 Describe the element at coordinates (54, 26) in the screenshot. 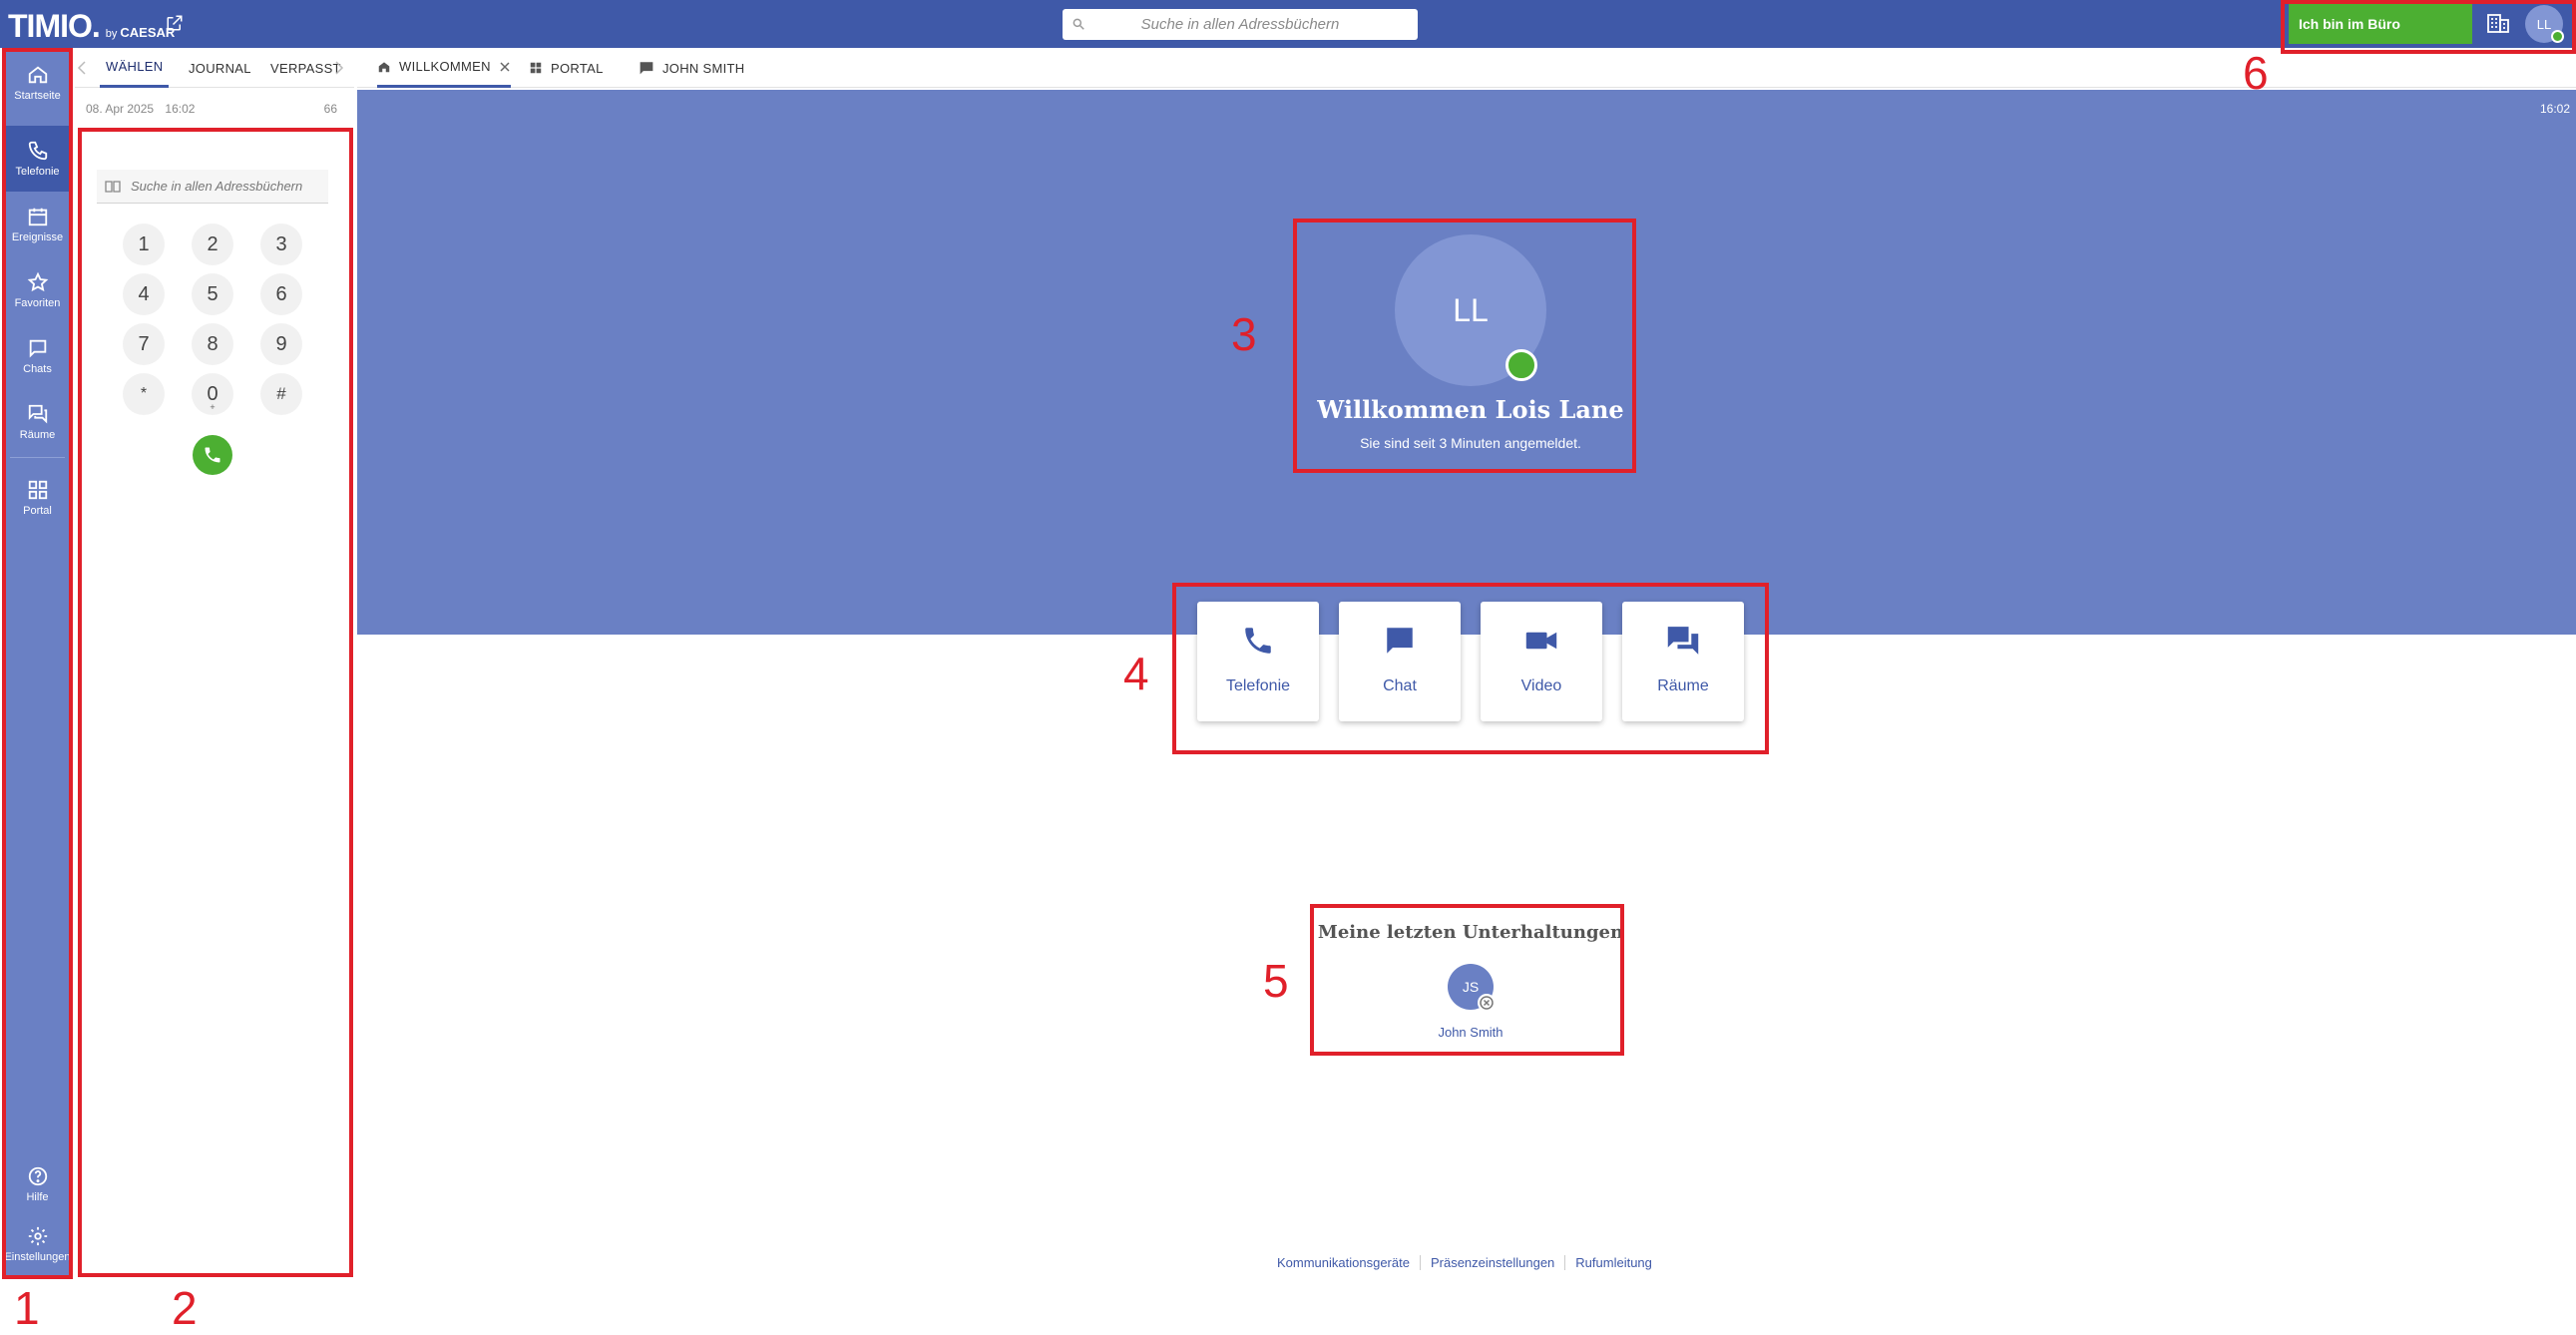

I see `logo-text: TIMIO.` at that location.